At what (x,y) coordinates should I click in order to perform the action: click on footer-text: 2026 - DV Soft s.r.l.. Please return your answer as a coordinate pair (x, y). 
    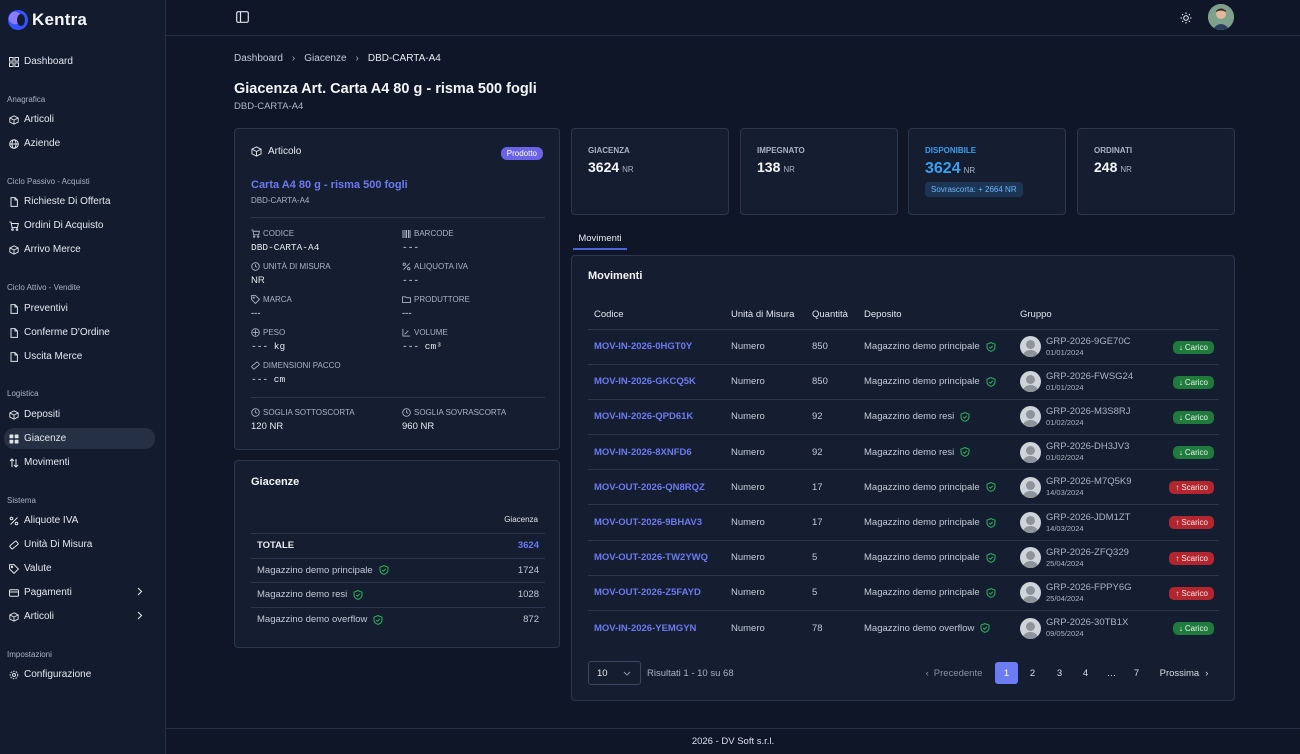
    Looking at the image, I should click on (733, 741).